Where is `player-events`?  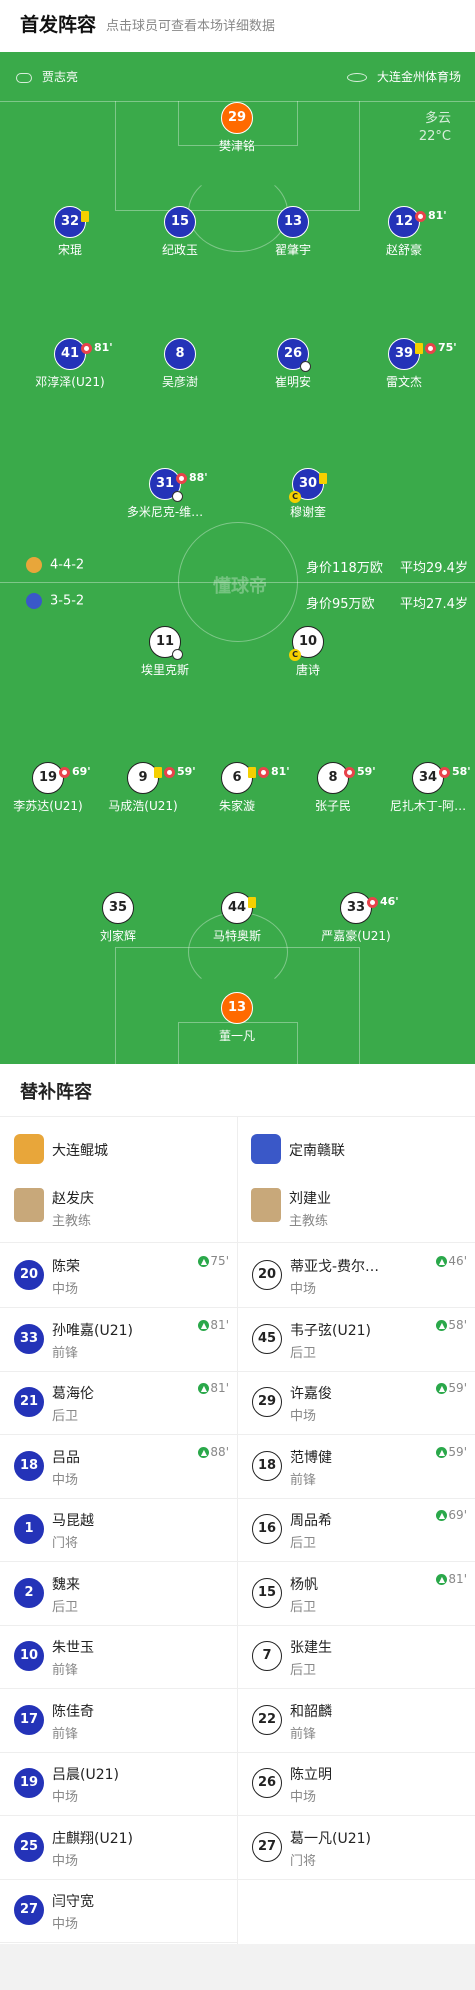
player-events is located at coordinates (86, 216).